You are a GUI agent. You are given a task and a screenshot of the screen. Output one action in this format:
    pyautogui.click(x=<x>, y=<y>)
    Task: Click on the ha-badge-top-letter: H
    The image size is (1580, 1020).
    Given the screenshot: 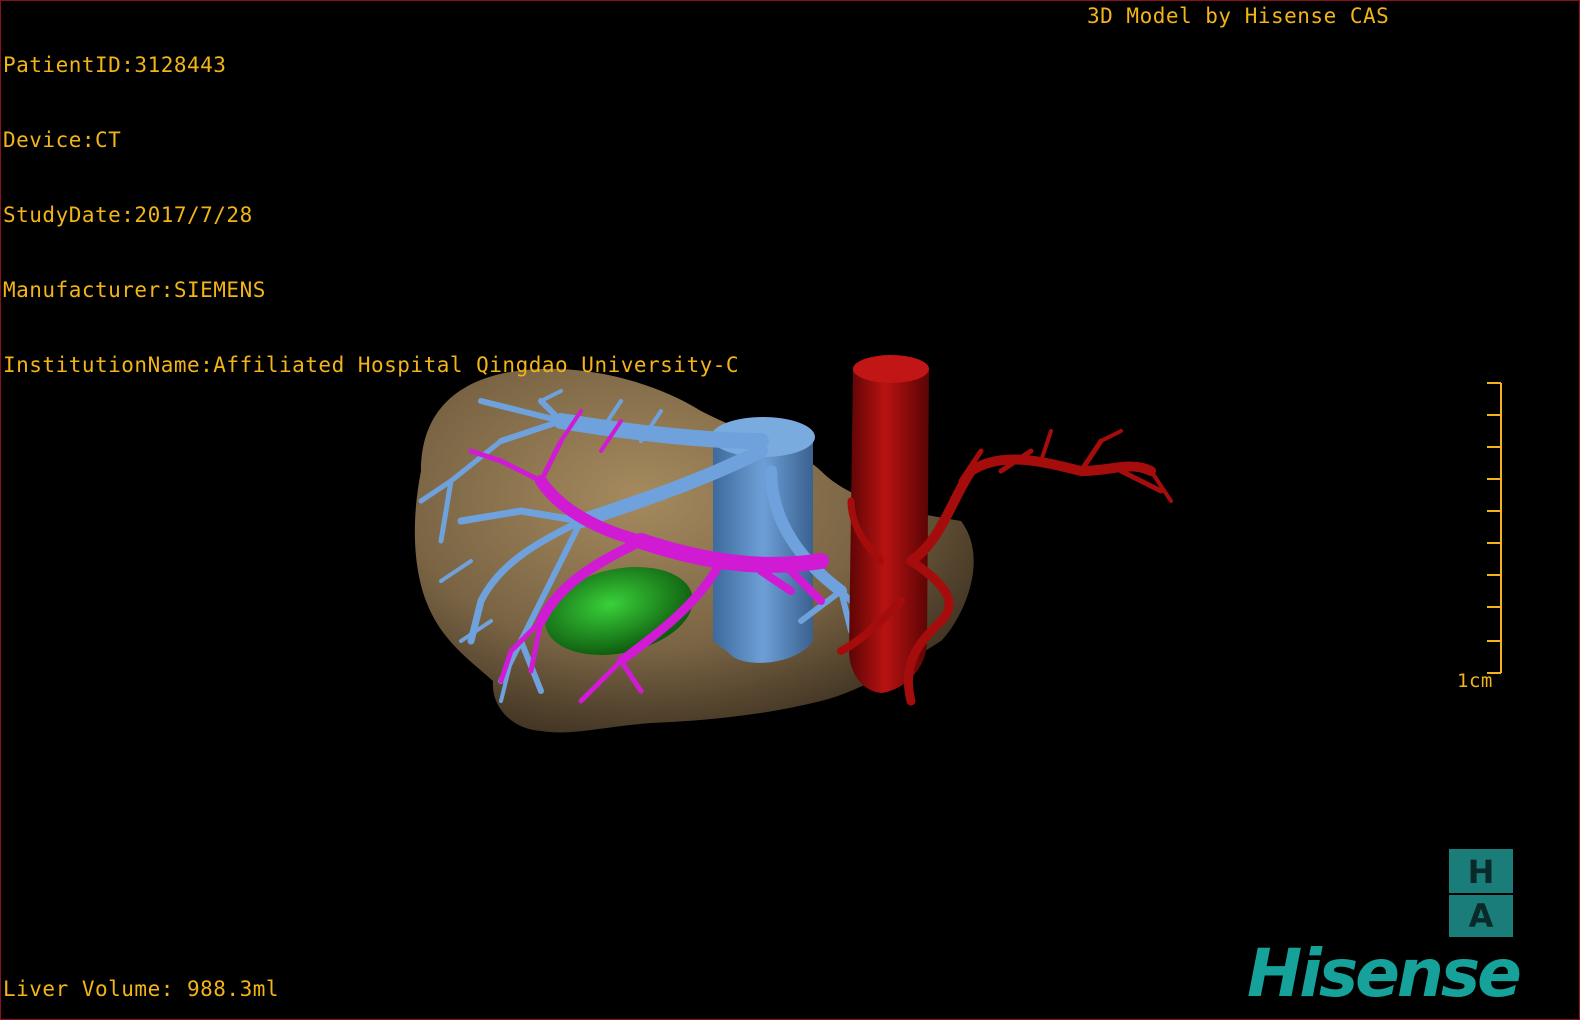 What is the action you would take?
    pyautogui.click(x=1481, y=872)
    